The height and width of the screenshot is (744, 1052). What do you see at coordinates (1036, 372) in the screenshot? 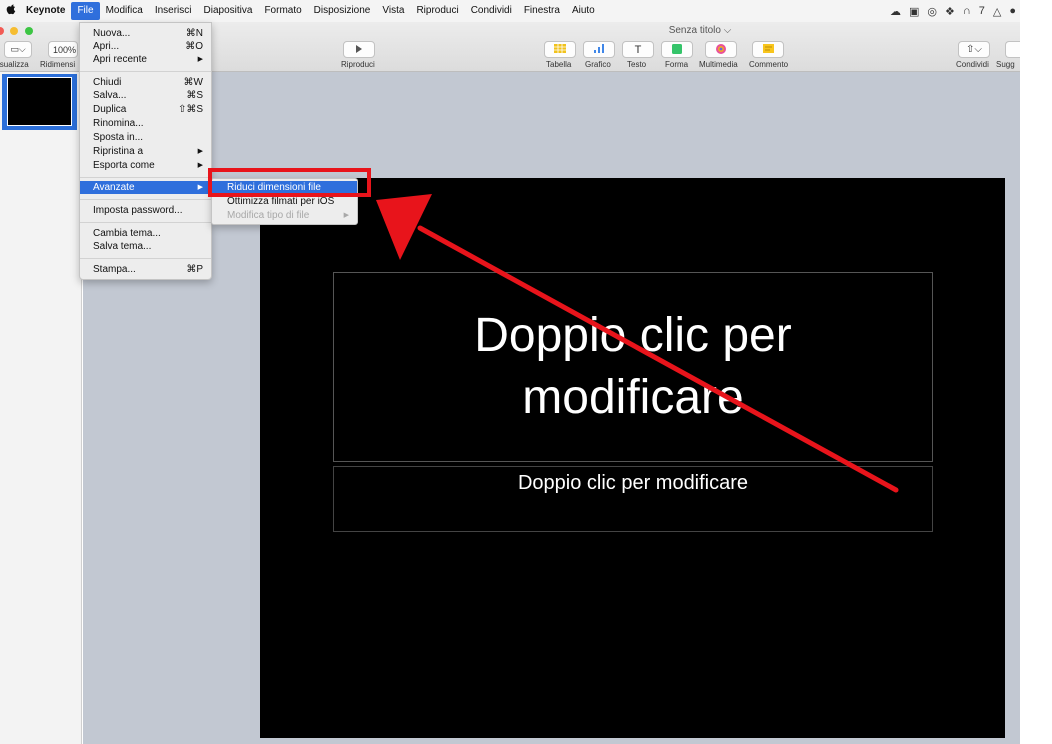
I see `desktop-background` at bounding box center [1036, 372].